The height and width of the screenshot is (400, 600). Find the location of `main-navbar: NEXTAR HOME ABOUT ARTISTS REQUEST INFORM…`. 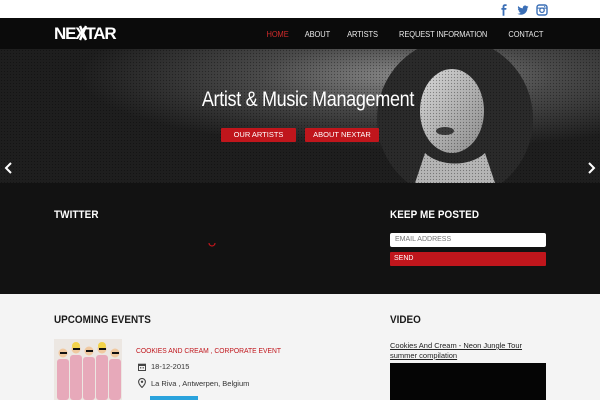

main-navbar: NEXTAR HOME ABOUT ARTISTS REQUEST INFORM… is located at coordinates (300, 33).